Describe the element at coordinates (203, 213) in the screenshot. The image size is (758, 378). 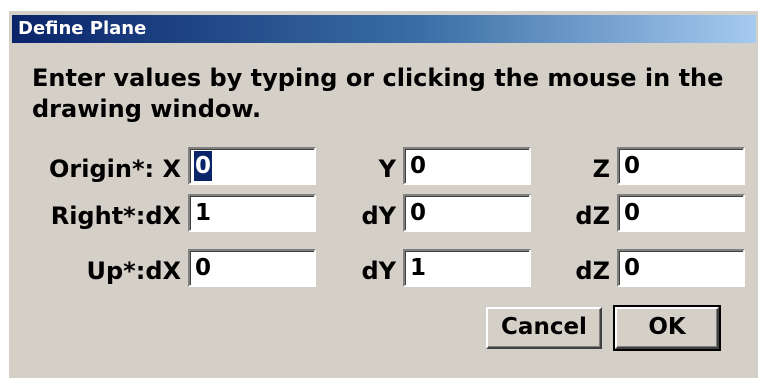
I see `right-dx-value: 1` at that location.